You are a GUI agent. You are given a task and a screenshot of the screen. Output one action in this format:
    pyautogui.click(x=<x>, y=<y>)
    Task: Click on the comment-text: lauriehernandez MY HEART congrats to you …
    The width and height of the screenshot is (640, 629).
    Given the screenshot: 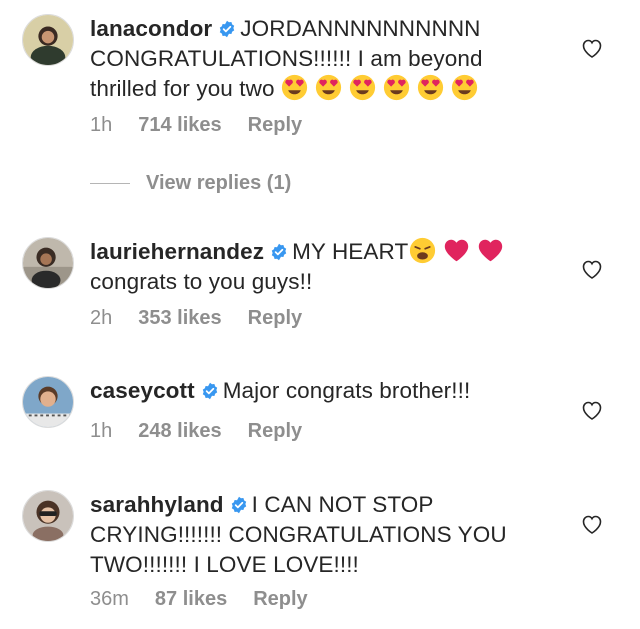 What is the action you would take?
    pyautogui.click(x=325, y=267)
    